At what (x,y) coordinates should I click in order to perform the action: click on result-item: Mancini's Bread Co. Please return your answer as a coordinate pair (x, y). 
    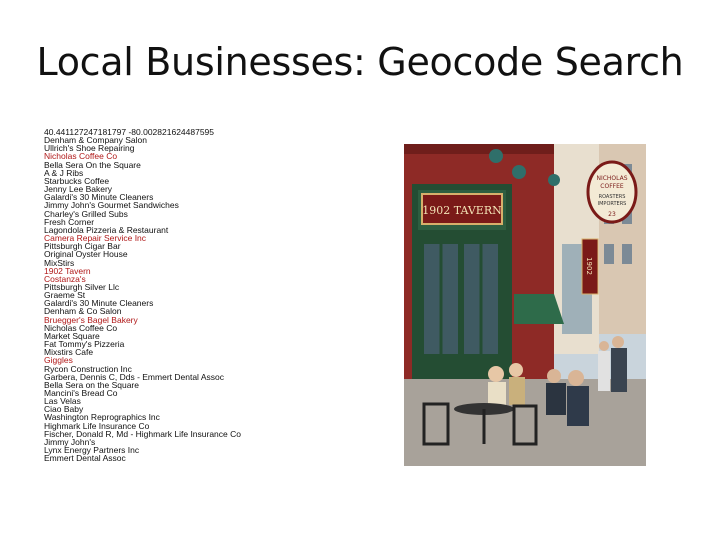
    Looking at the image, I should click on (81, 393).